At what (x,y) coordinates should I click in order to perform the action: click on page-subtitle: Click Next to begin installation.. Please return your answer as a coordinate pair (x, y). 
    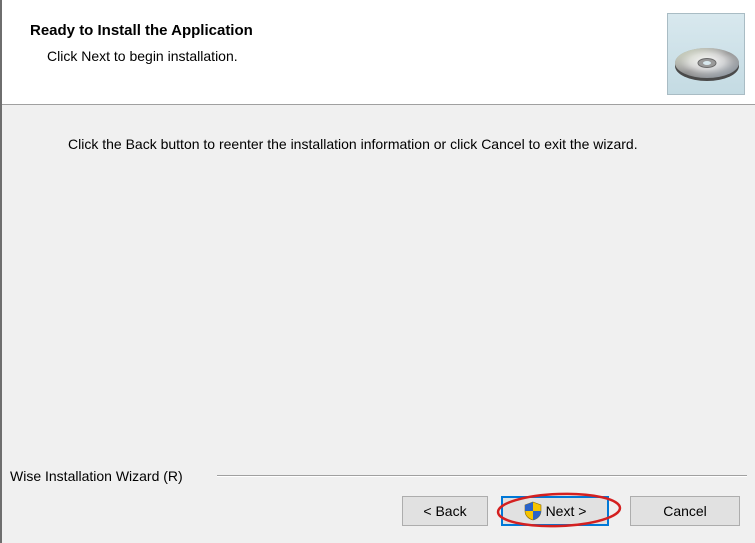
    Looking at the image, I should click on (142, 56).